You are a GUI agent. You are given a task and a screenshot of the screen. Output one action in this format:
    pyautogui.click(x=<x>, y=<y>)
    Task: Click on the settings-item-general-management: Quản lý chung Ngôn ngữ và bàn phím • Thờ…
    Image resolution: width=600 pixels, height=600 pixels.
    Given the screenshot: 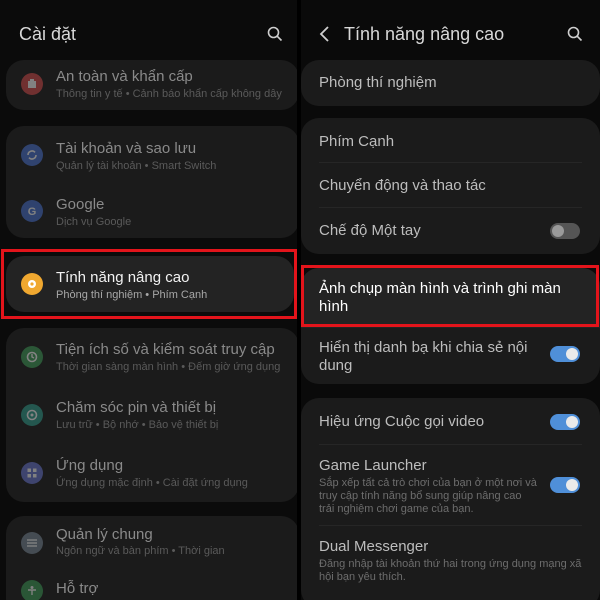 What is the action you would take?
    pyautogui.click(x=151, y=543)
    